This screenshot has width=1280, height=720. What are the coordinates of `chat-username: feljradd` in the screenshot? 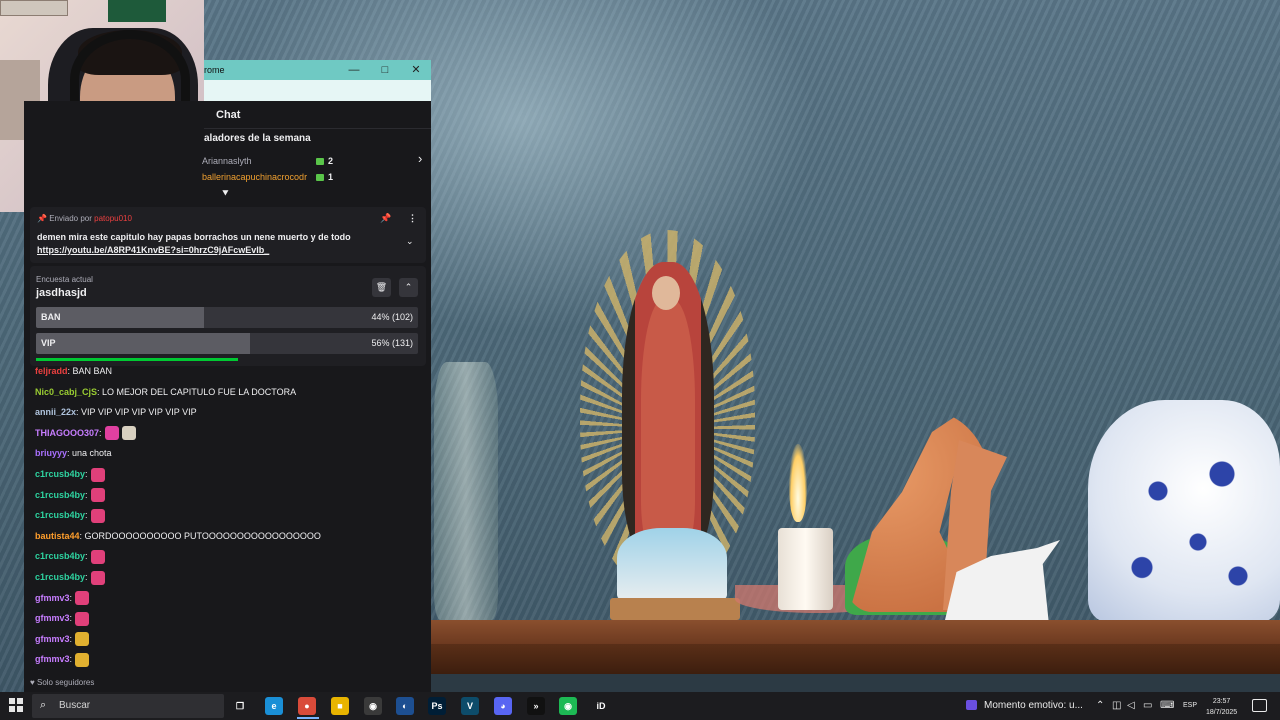 It's located at (51, 371).